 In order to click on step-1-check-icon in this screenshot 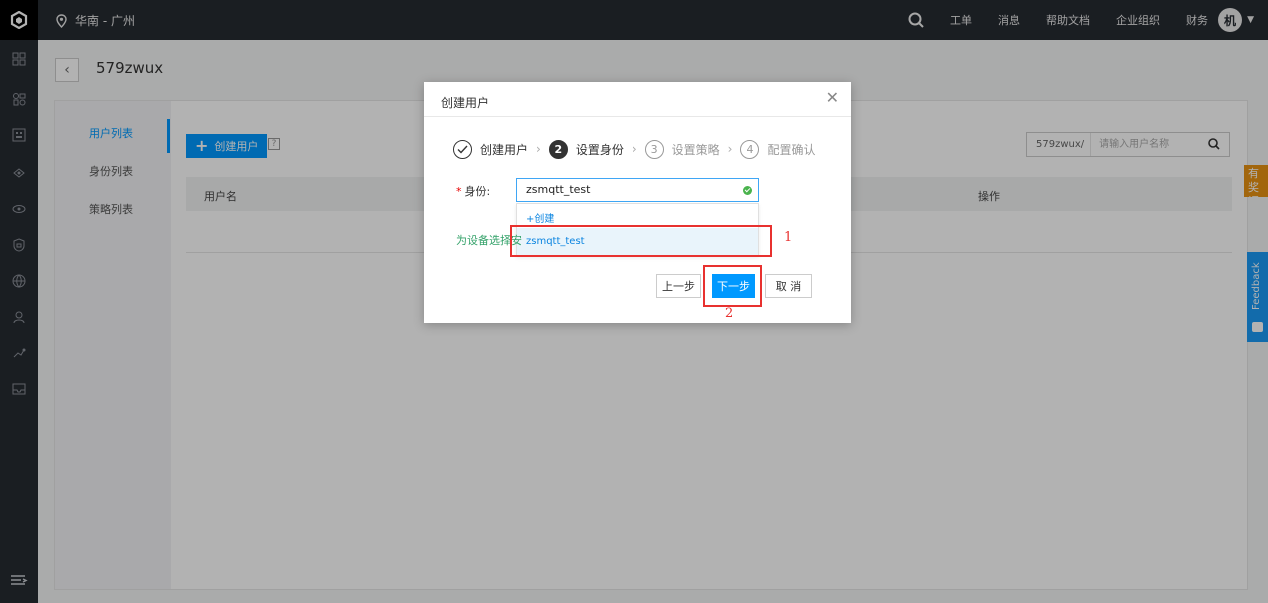, I will do `click(462, 149)`.